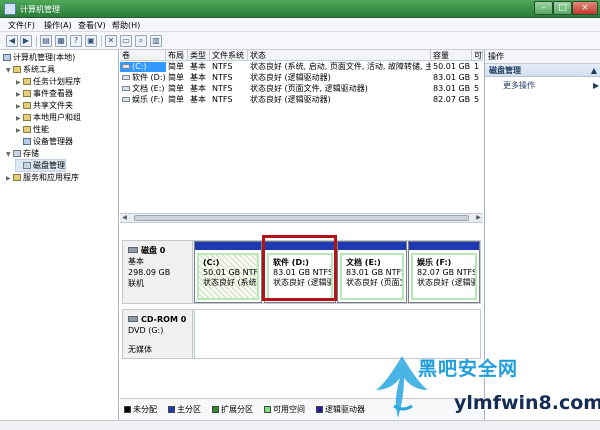 The width and height of the screenshot is (600, 430). I want to click on column-header-type: 类型, so click(199, 55).